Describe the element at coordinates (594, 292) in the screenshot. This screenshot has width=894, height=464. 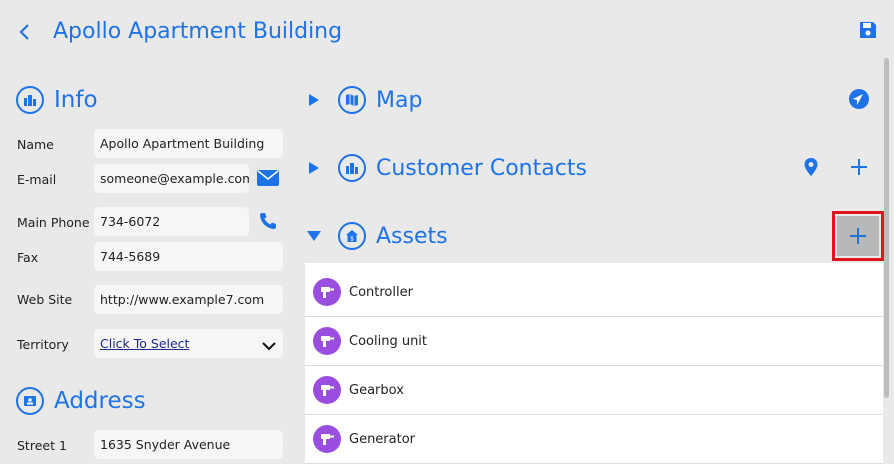
I see `list-item: Controller` at that location.